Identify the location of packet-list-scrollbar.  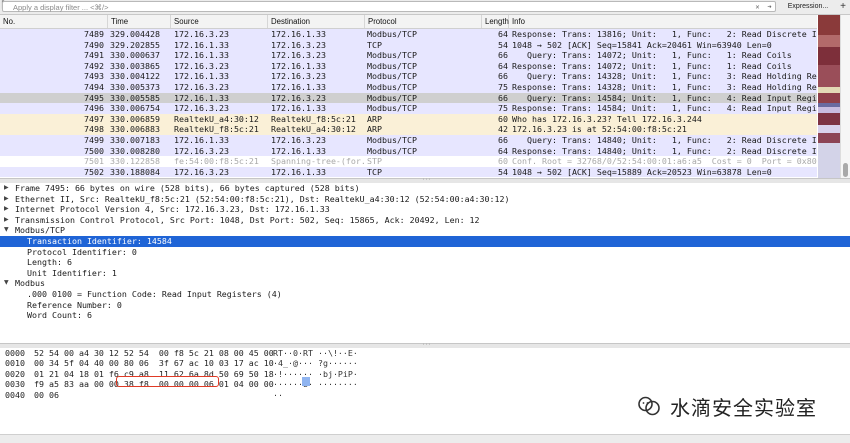
(845, 96).